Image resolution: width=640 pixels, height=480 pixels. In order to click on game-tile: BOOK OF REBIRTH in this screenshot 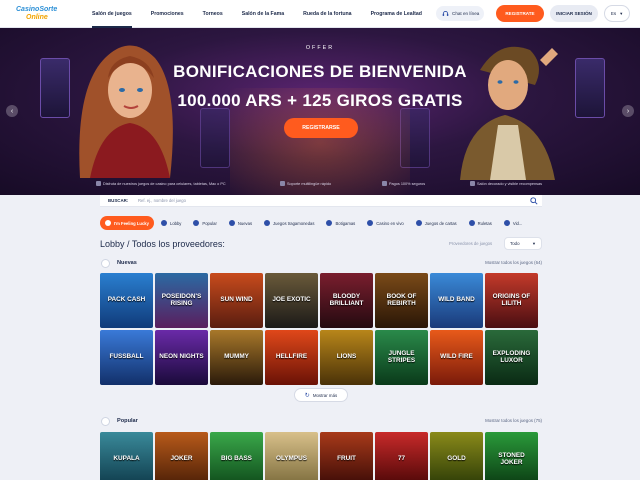, I will do `click(401, 300)`.